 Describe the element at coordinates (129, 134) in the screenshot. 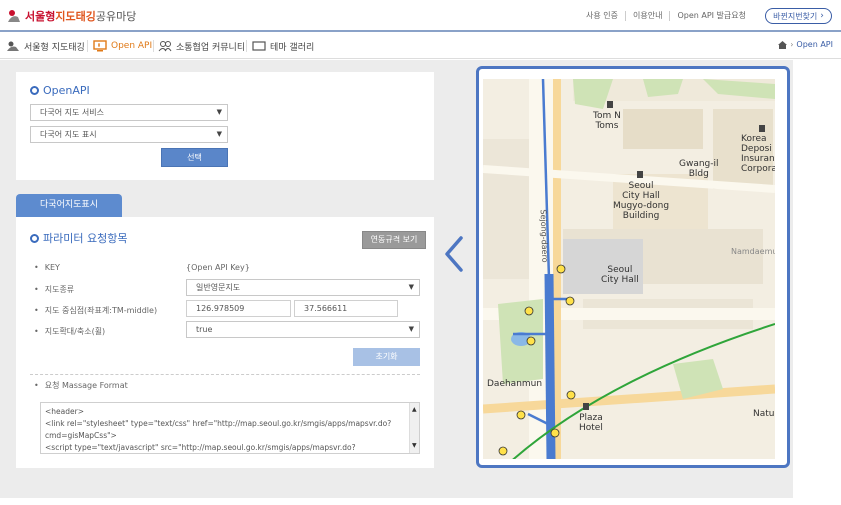

I see `function-select: 다국어 지도 표시 ▼` at that location.